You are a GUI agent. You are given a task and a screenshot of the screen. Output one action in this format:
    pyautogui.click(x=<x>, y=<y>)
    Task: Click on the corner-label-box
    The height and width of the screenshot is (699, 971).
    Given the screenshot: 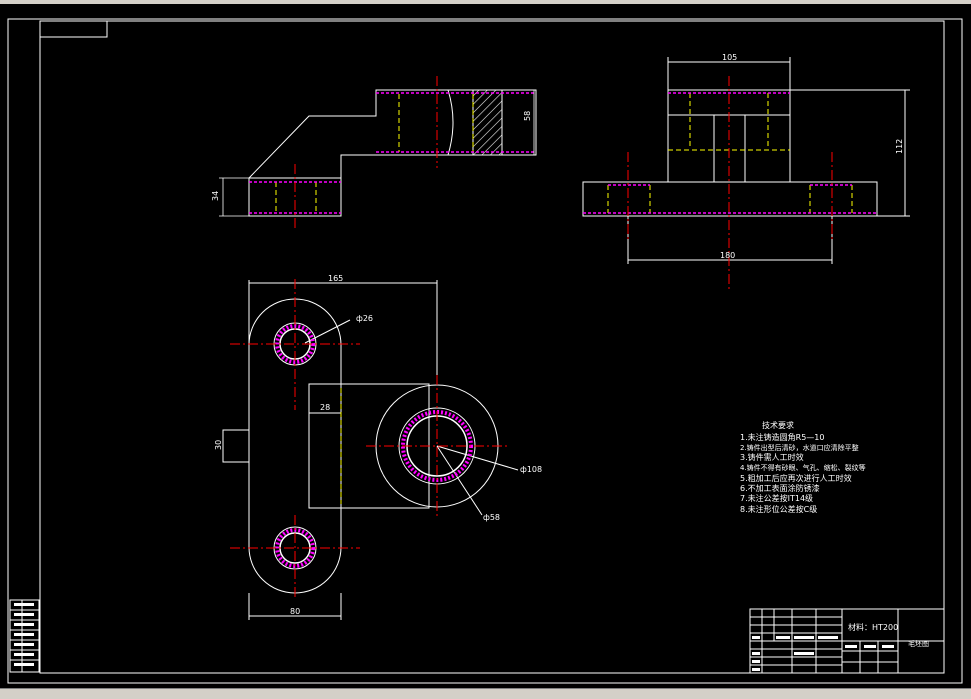 What is the action you would take?
    pyautogui.click(x=73, y=29)
    